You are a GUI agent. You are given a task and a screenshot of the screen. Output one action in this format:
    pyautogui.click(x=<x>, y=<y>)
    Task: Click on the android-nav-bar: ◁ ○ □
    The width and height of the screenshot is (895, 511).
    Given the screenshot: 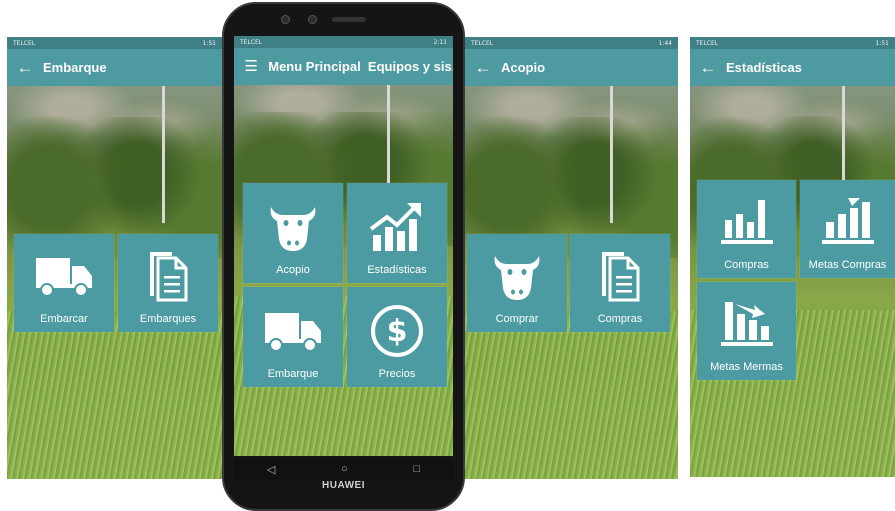 What is the action you would take?
    pyautogui.click(x=343, y=469)
    